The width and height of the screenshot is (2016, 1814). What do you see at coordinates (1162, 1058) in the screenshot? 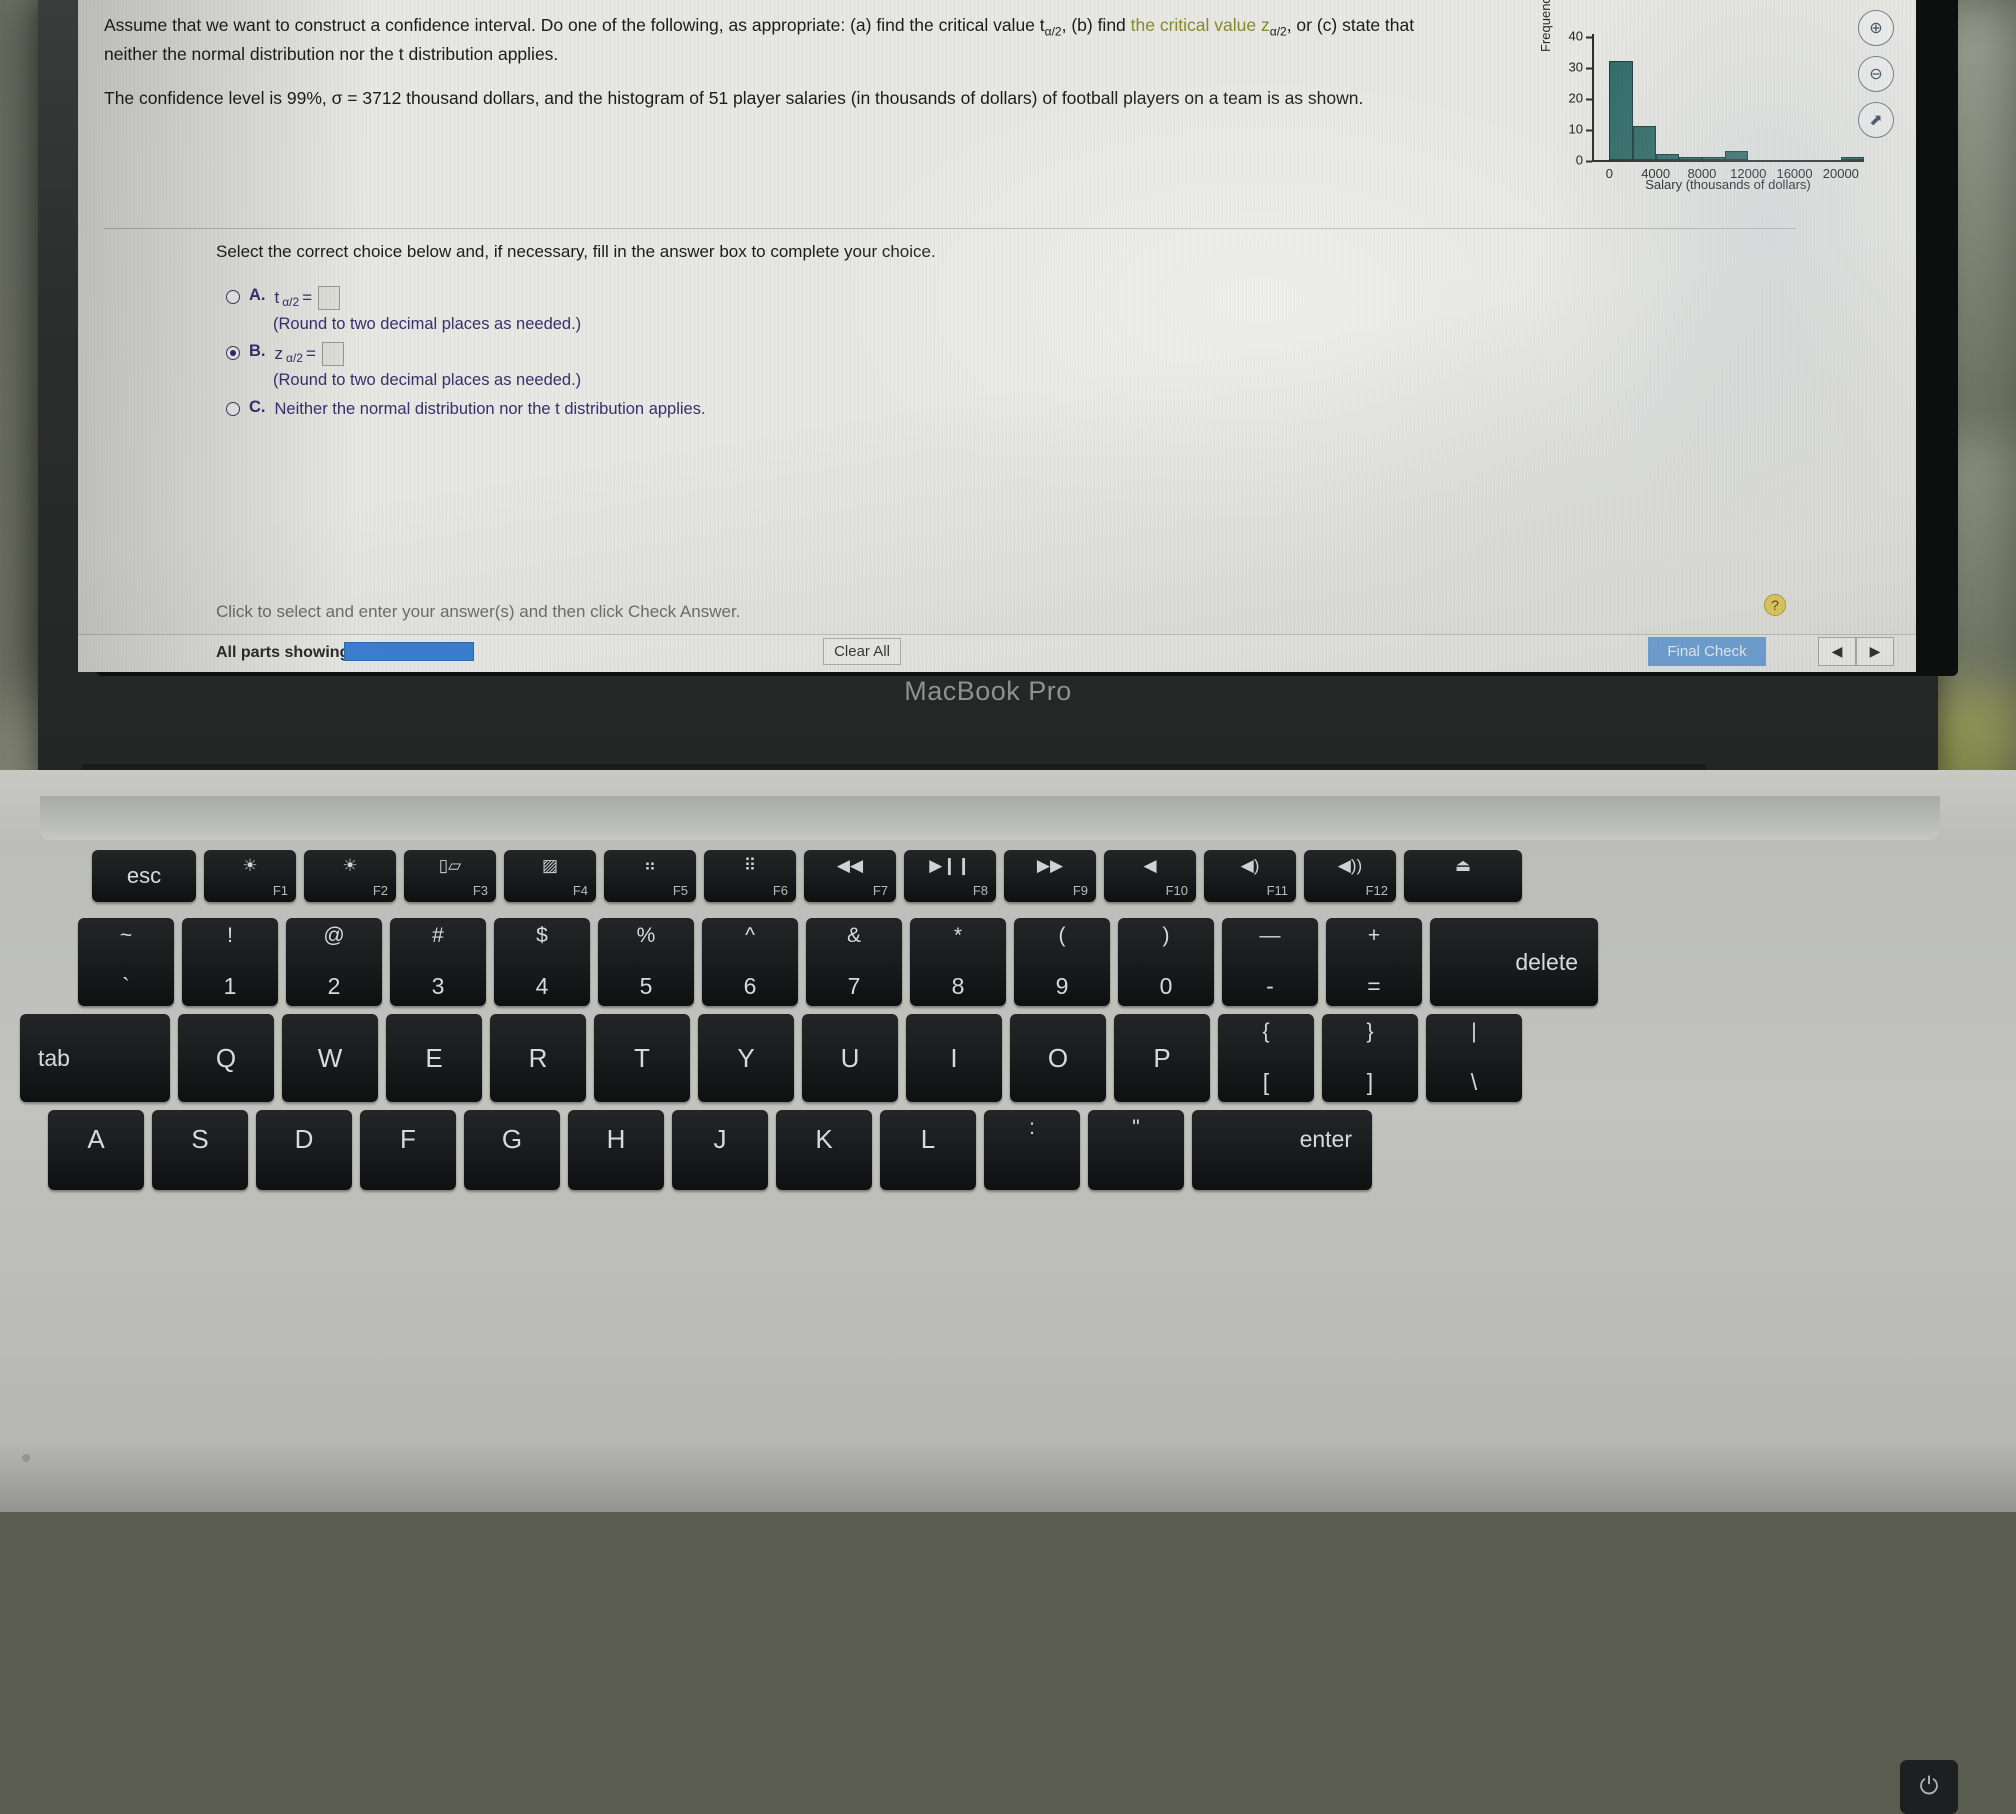
I see `key-p: P` at bounding box center [1162, 1058].